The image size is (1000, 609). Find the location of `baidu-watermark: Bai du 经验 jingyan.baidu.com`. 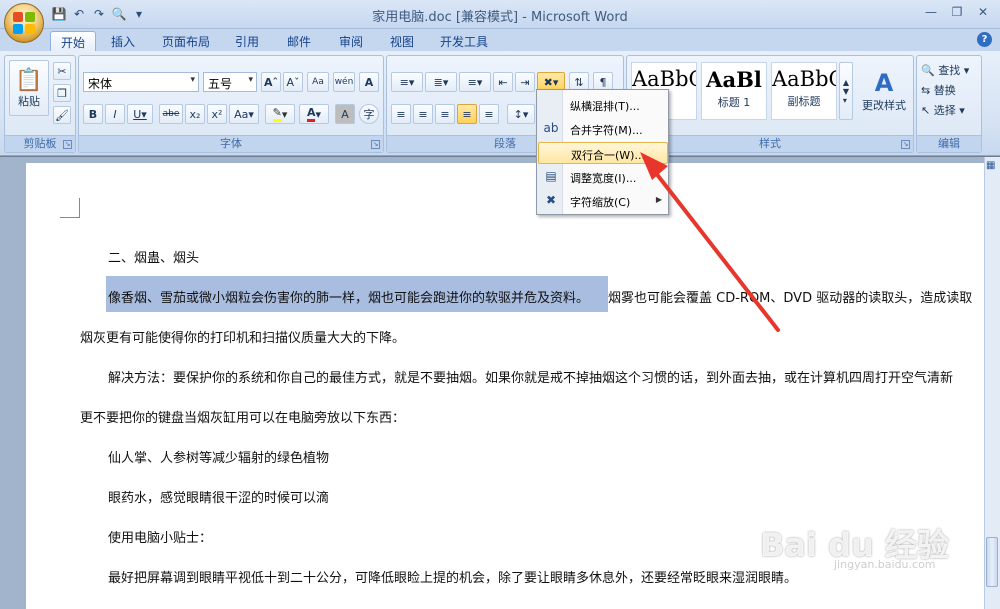

baidu-watermark: Bai du 经验 jingyan.baidu.com is located at coordinates (854, 548).